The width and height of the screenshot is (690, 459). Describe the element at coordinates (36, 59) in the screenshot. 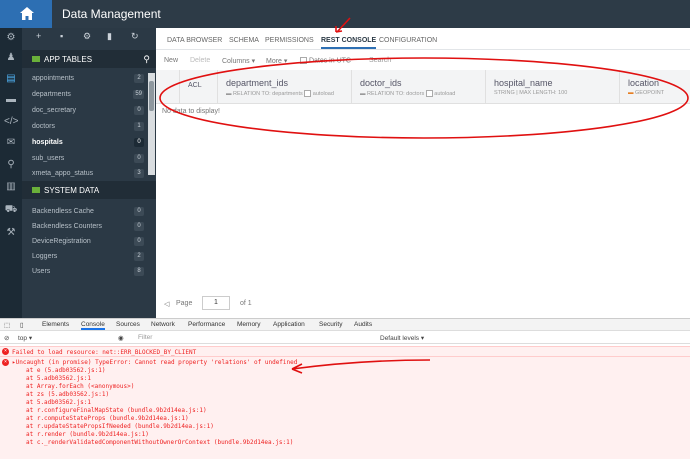

I see `table-list-icon` at that location.